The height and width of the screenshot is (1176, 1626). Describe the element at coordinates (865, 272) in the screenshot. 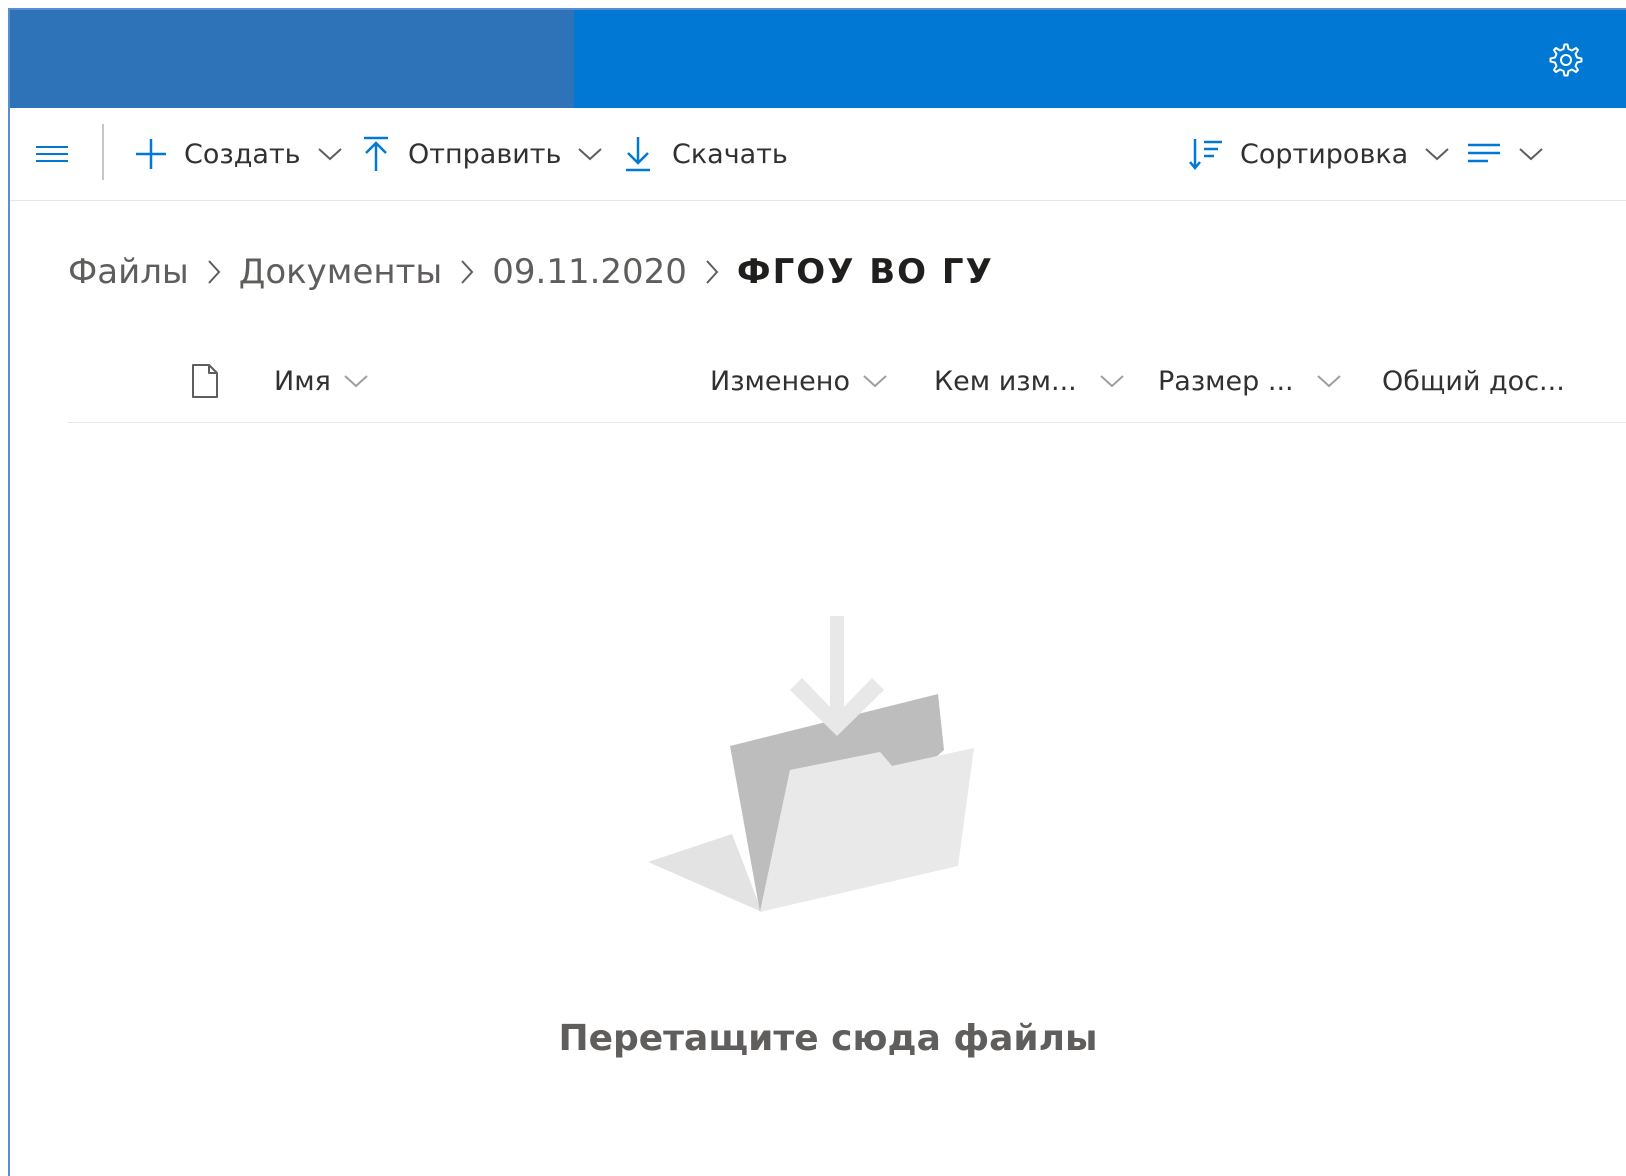

I see `breadcrumb-current-folder: ФГОУ ВО ГУ` at that location.